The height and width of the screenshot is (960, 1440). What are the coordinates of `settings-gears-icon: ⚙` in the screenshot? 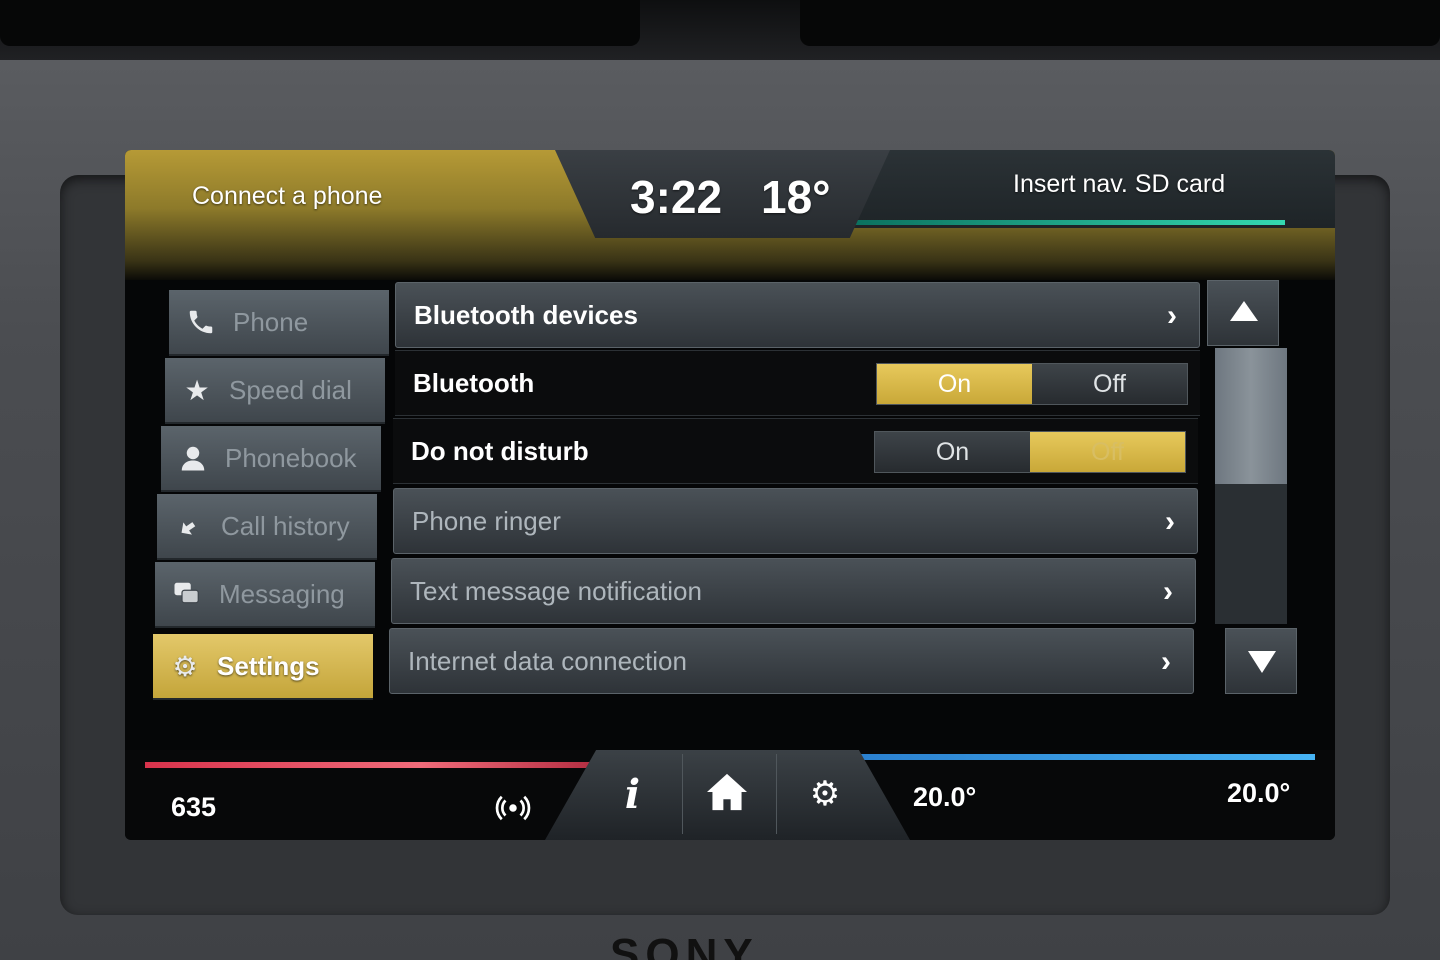 It's located at (825, 794).